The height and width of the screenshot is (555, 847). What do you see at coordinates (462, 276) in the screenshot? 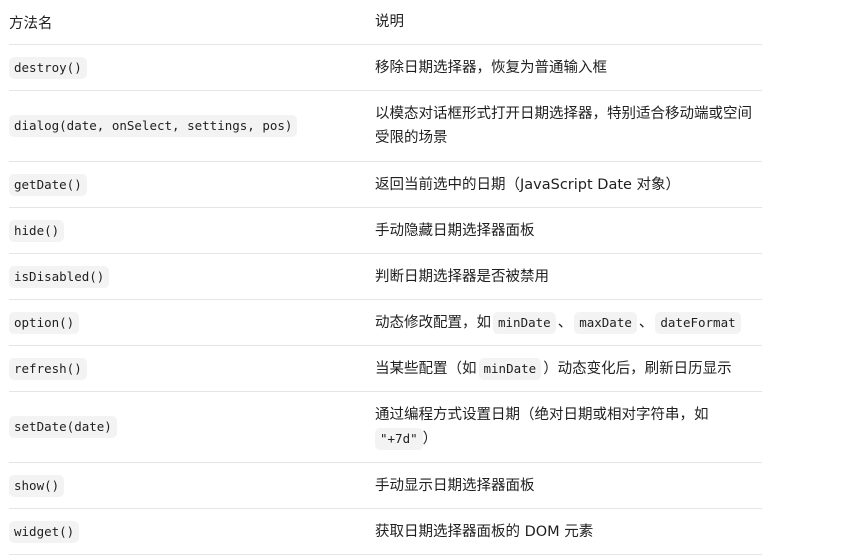
I see `description-cell: 判断日期选择器是否被禁用` at bounding box center [462, 276].